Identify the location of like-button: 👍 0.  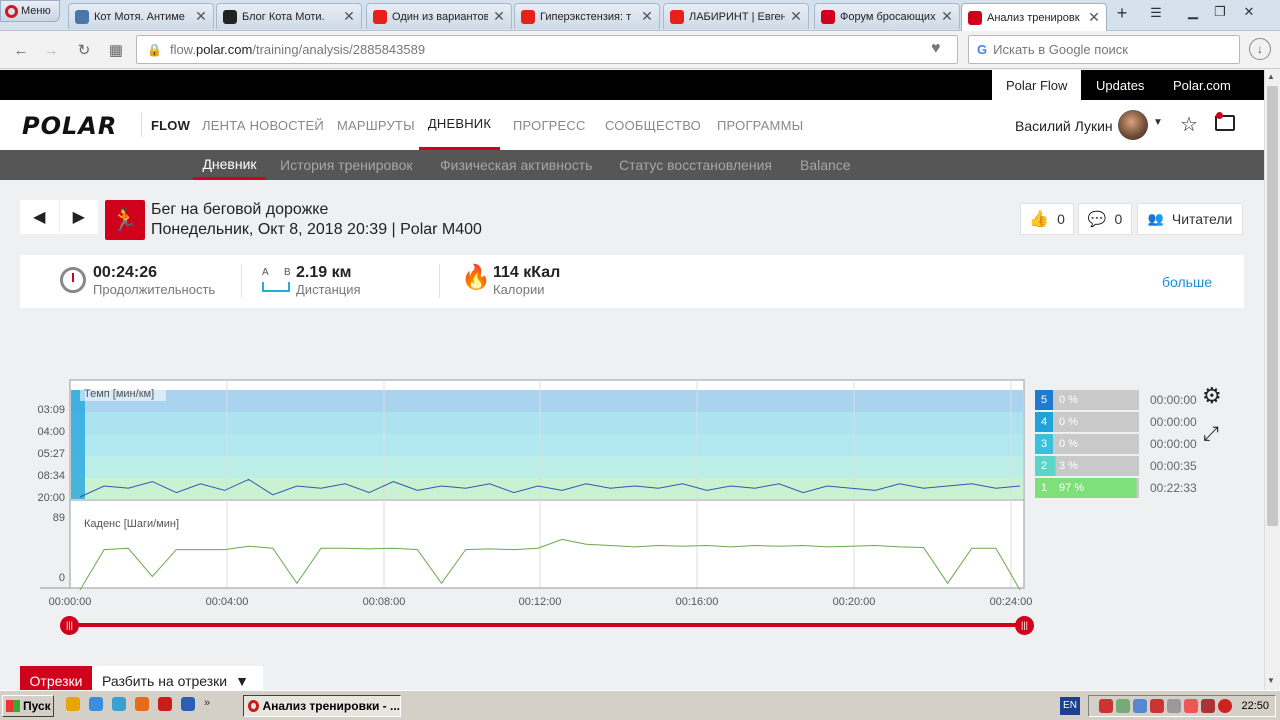
(1047, 219).